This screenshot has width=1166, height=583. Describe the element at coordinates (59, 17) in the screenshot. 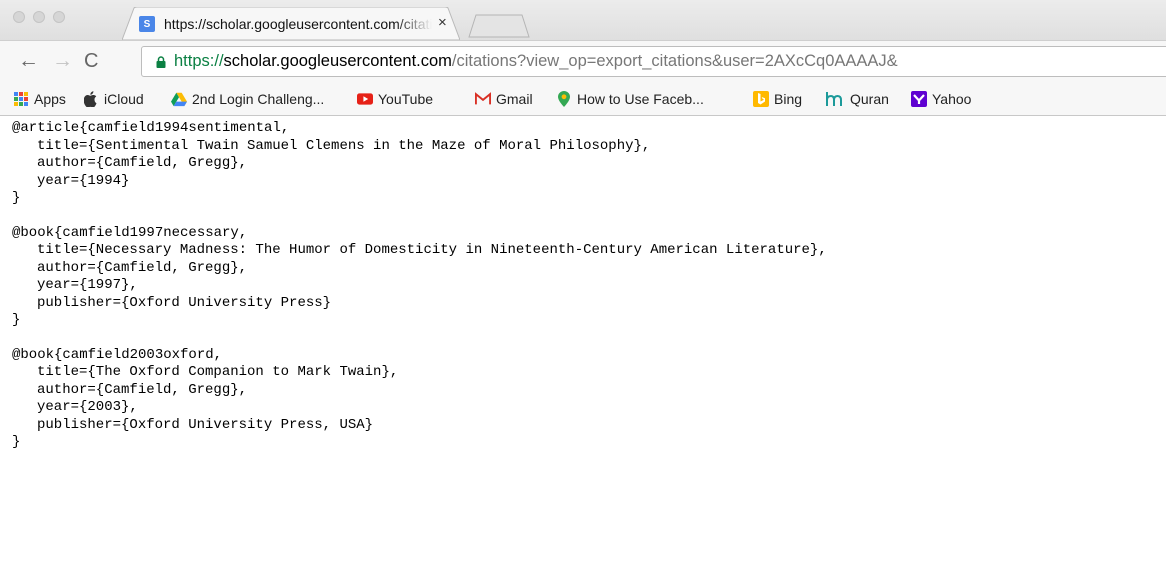

I see `zoom-window-button` at that location.